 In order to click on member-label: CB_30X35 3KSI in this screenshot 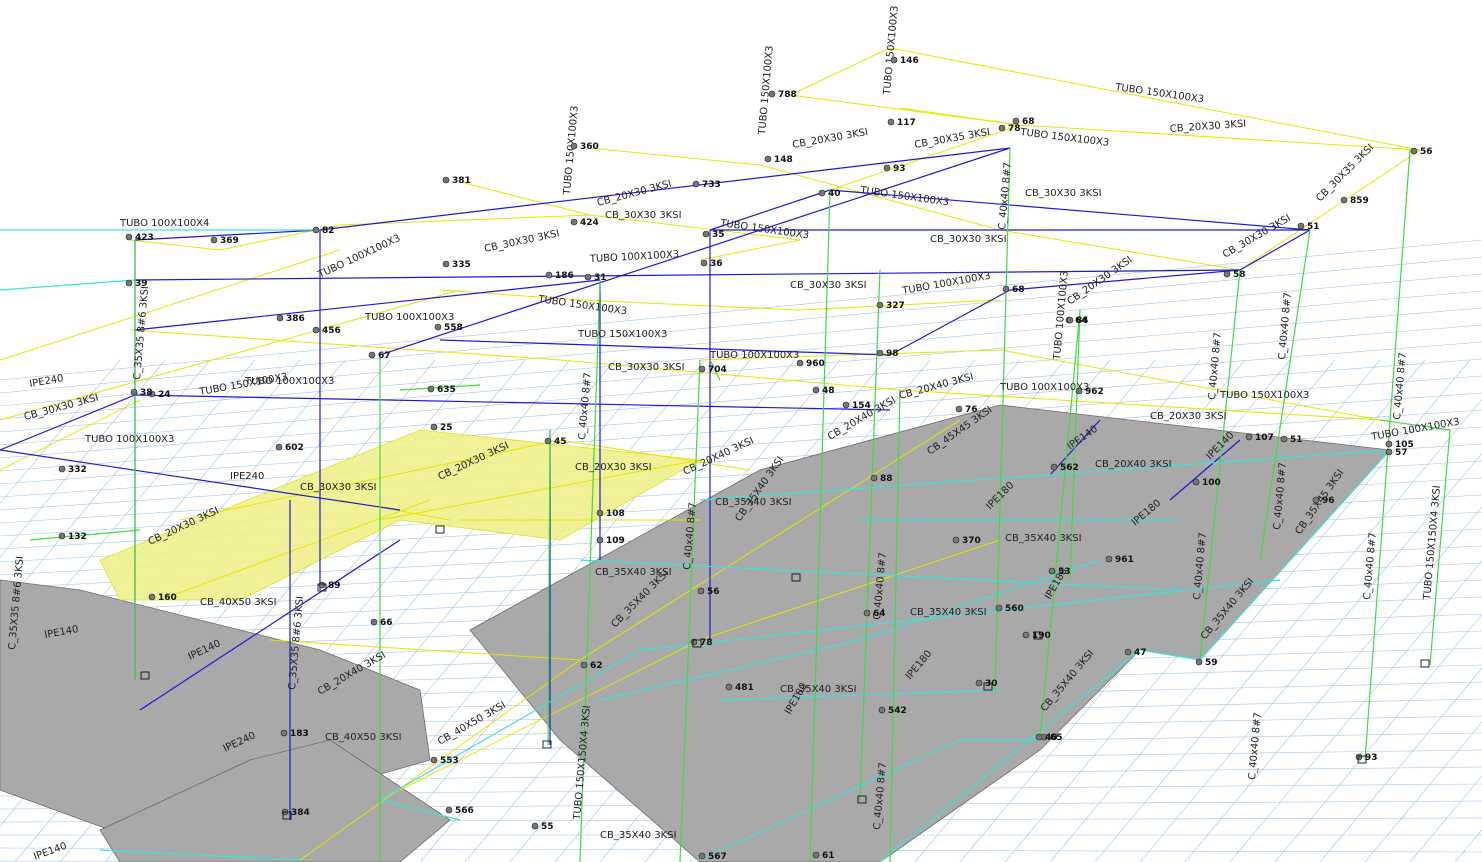, I will do `click(1345, 173)`.